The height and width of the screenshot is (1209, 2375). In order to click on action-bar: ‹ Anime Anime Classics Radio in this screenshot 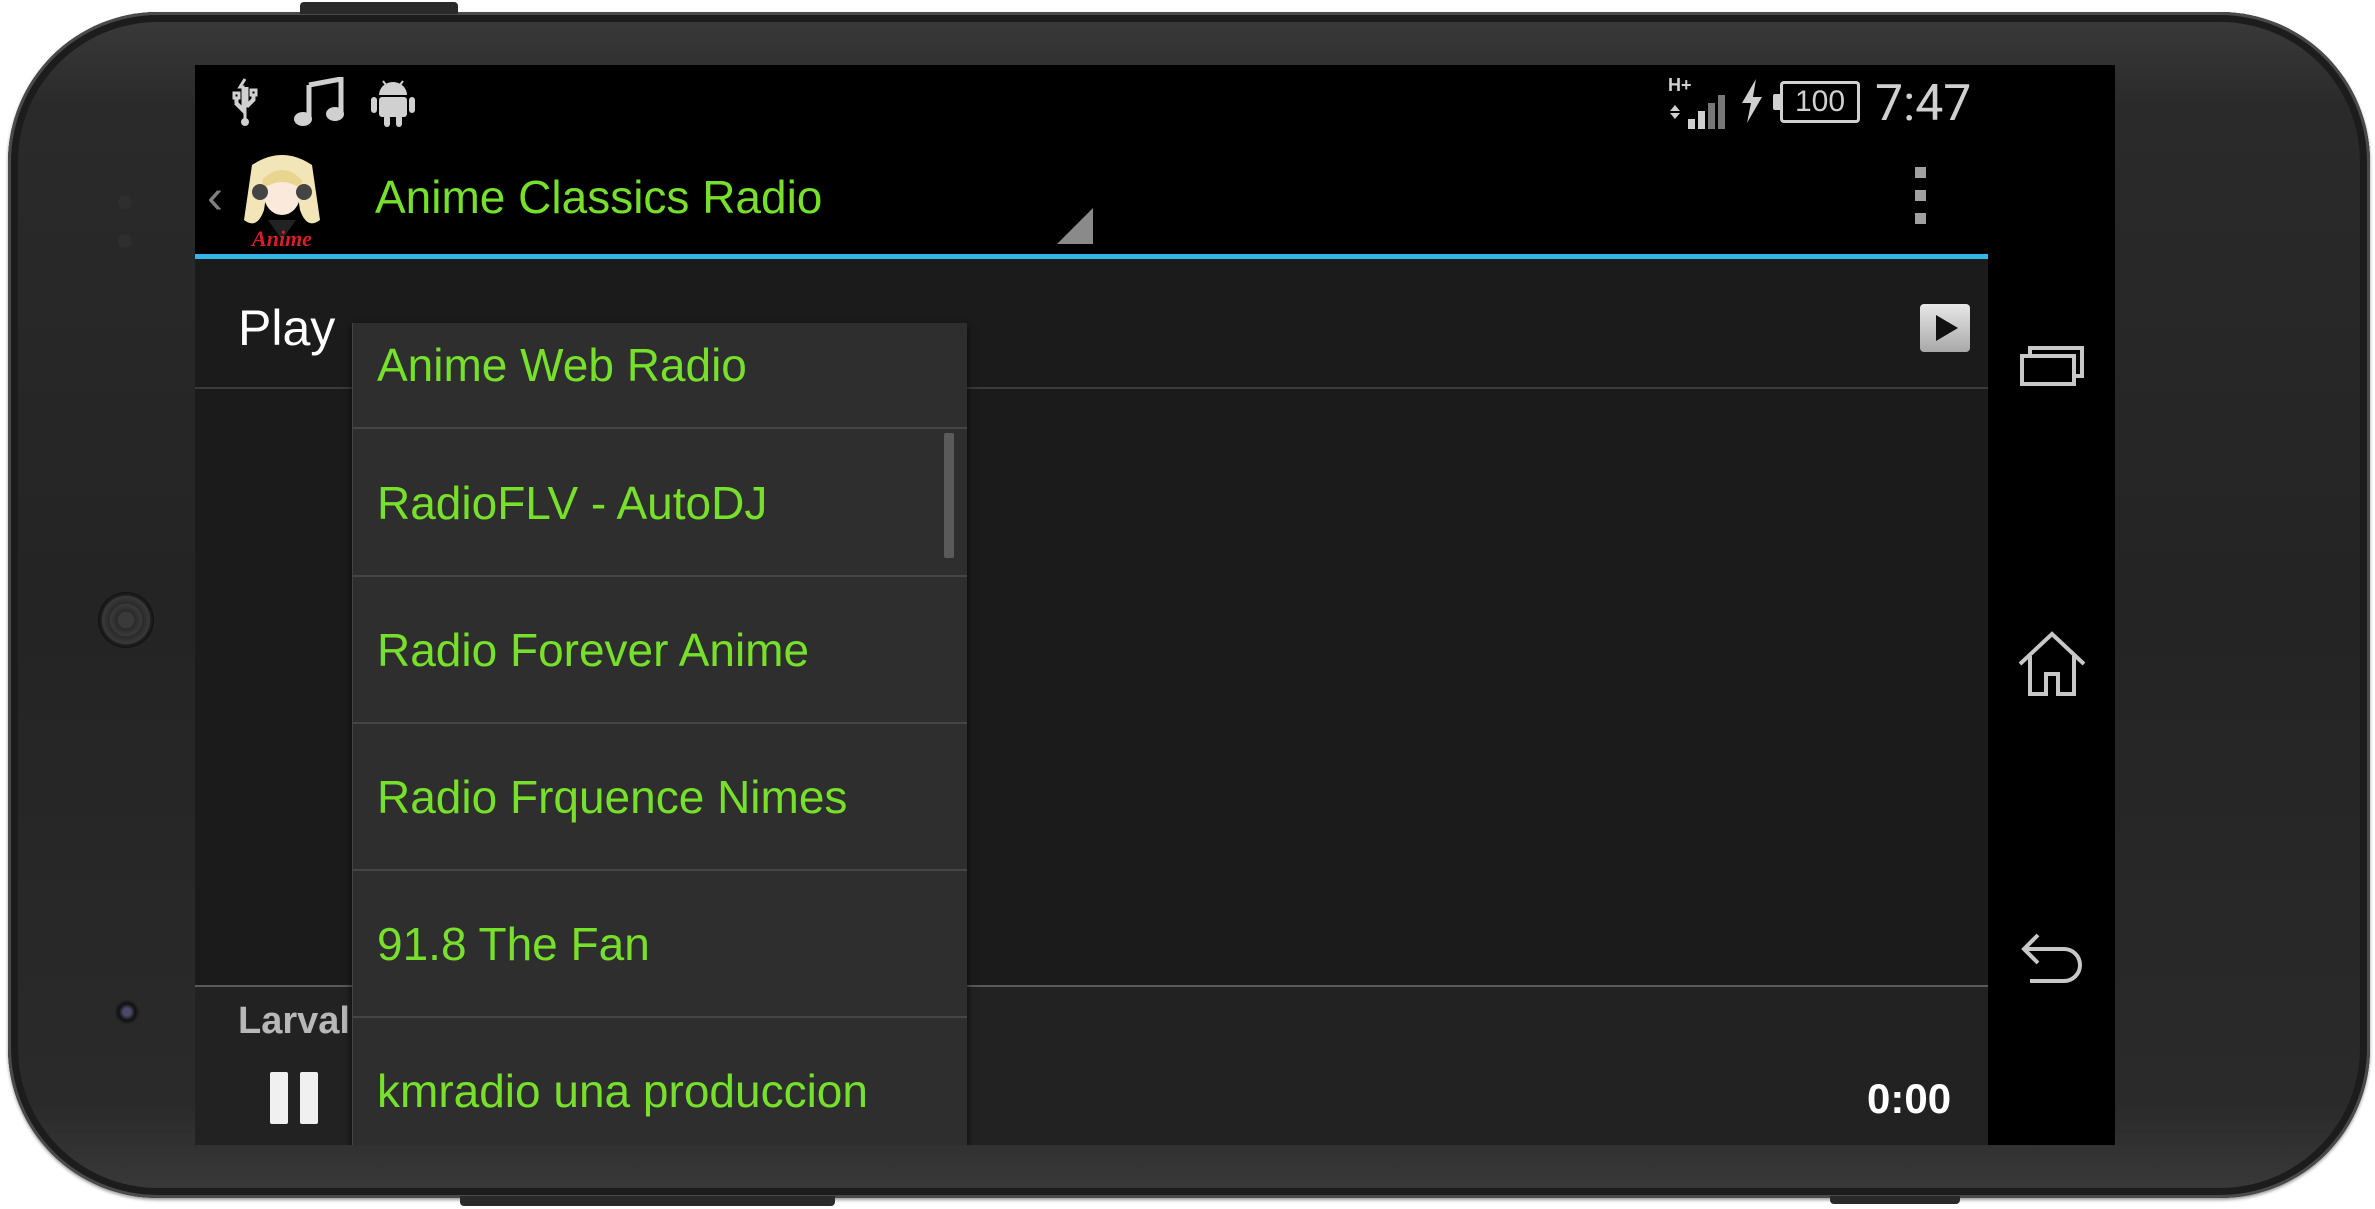, I will do `click(1091, 197)`.